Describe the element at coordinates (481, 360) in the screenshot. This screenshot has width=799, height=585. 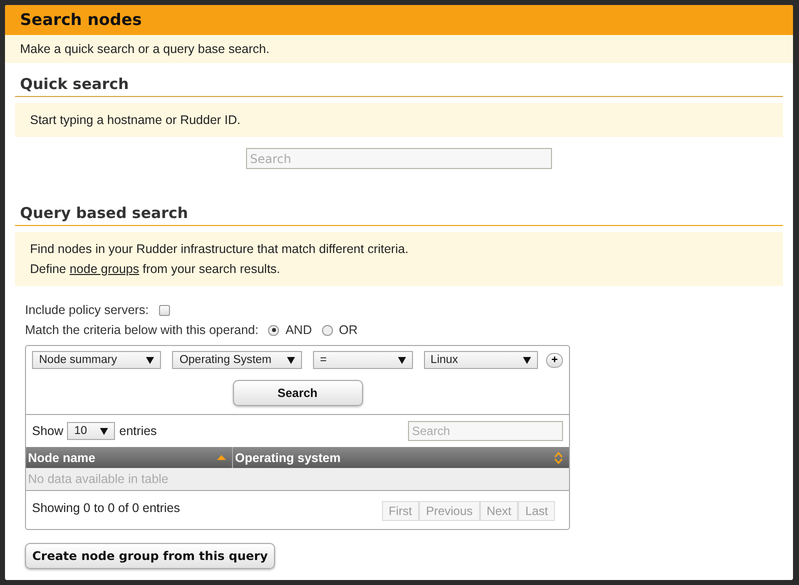
I see `value-dropdown: Linux` at that location.